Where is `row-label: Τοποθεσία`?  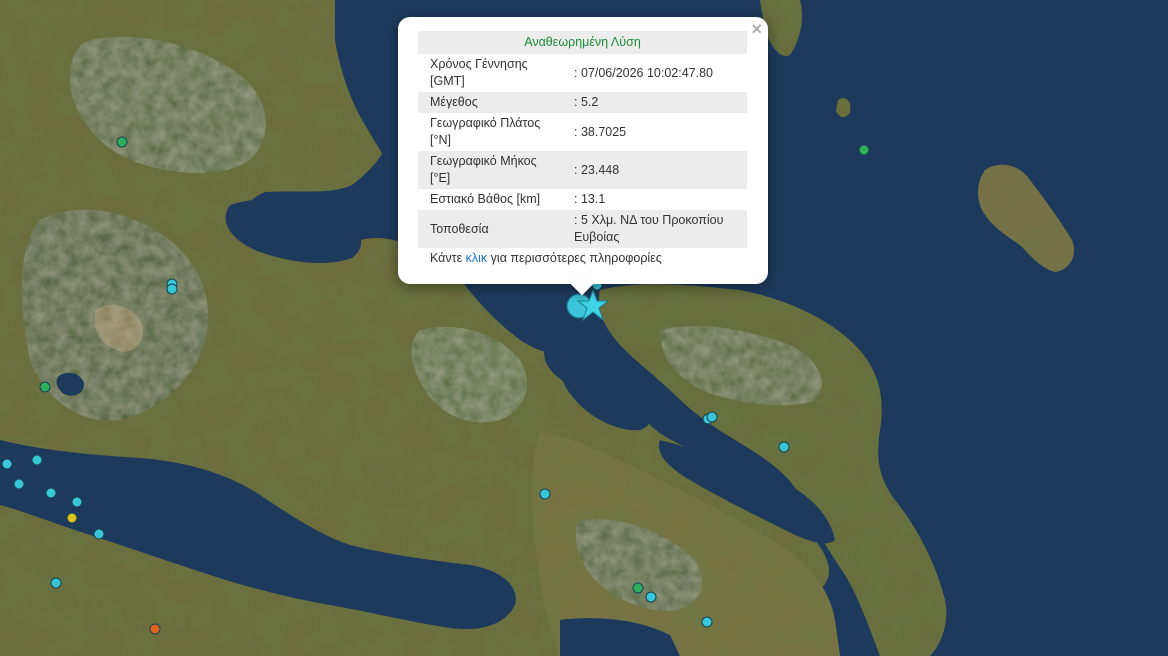 row-label: Τοποθεσία is located at coordinates (492, 229).